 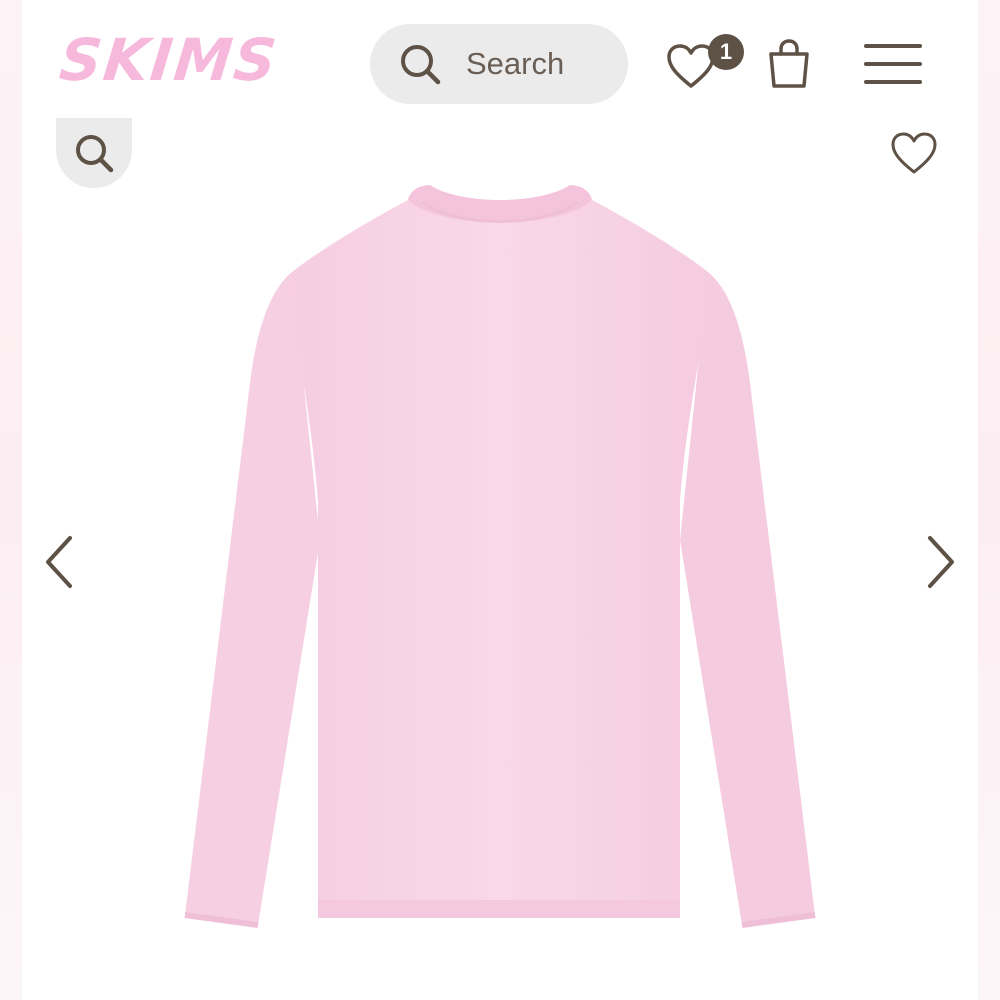 I want to click on search-icon, so click(x=421, y=65).